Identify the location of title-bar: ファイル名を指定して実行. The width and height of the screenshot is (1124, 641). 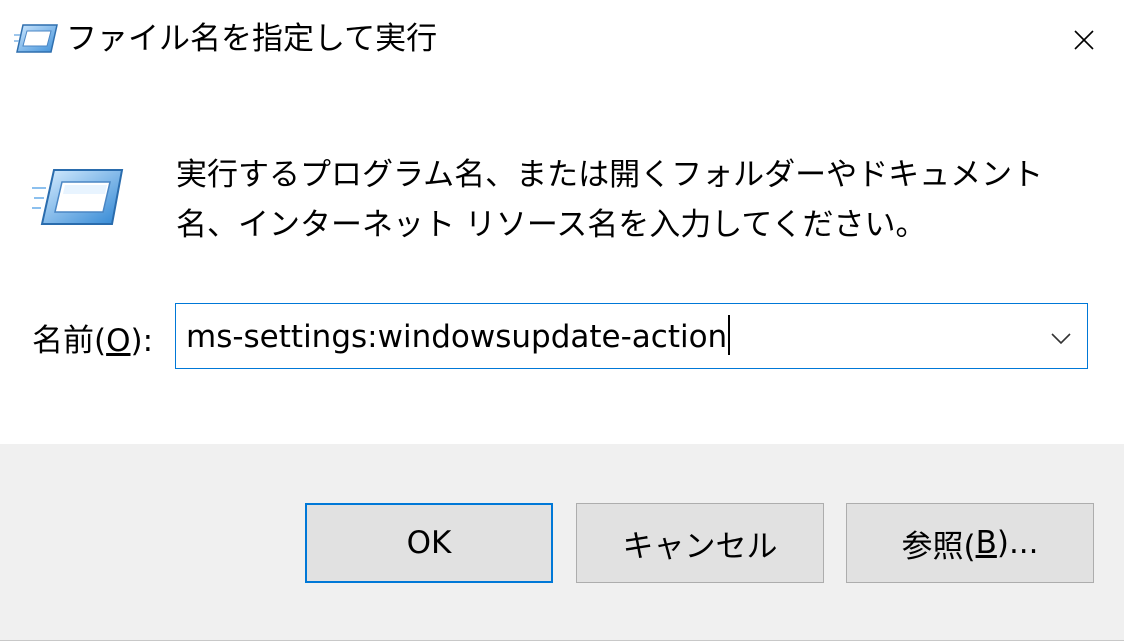
(562, 40).